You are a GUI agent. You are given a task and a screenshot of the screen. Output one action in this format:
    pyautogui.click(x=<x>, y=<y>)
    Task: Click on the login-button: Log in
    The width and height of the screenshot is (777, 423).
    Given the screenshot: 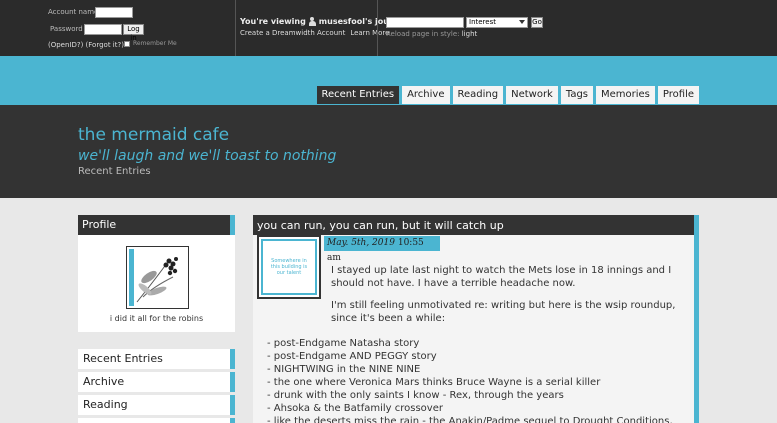 What is the action you would take?
    pyautogui.click(x=133, y=33)
    